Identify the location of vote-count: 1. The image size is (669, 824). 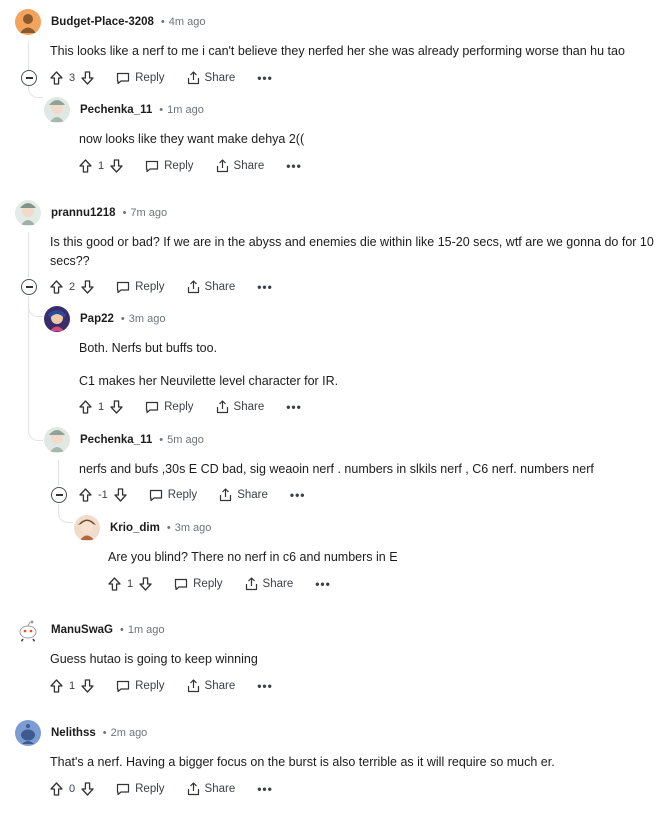
(101, 407).